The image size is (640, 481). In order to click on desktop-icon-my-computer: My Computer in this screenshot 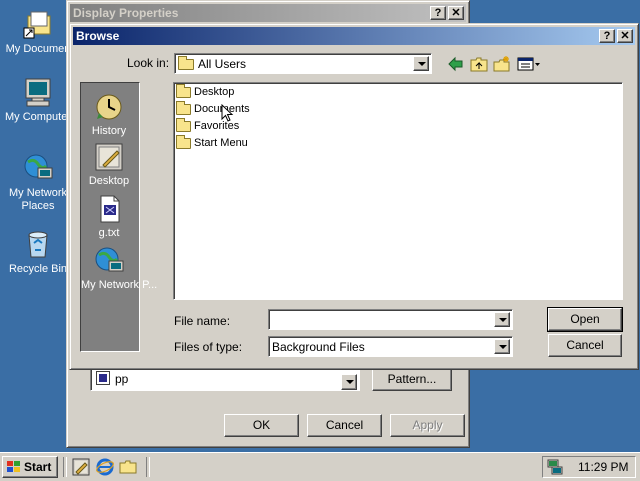, I will do `click(38, 100)`.